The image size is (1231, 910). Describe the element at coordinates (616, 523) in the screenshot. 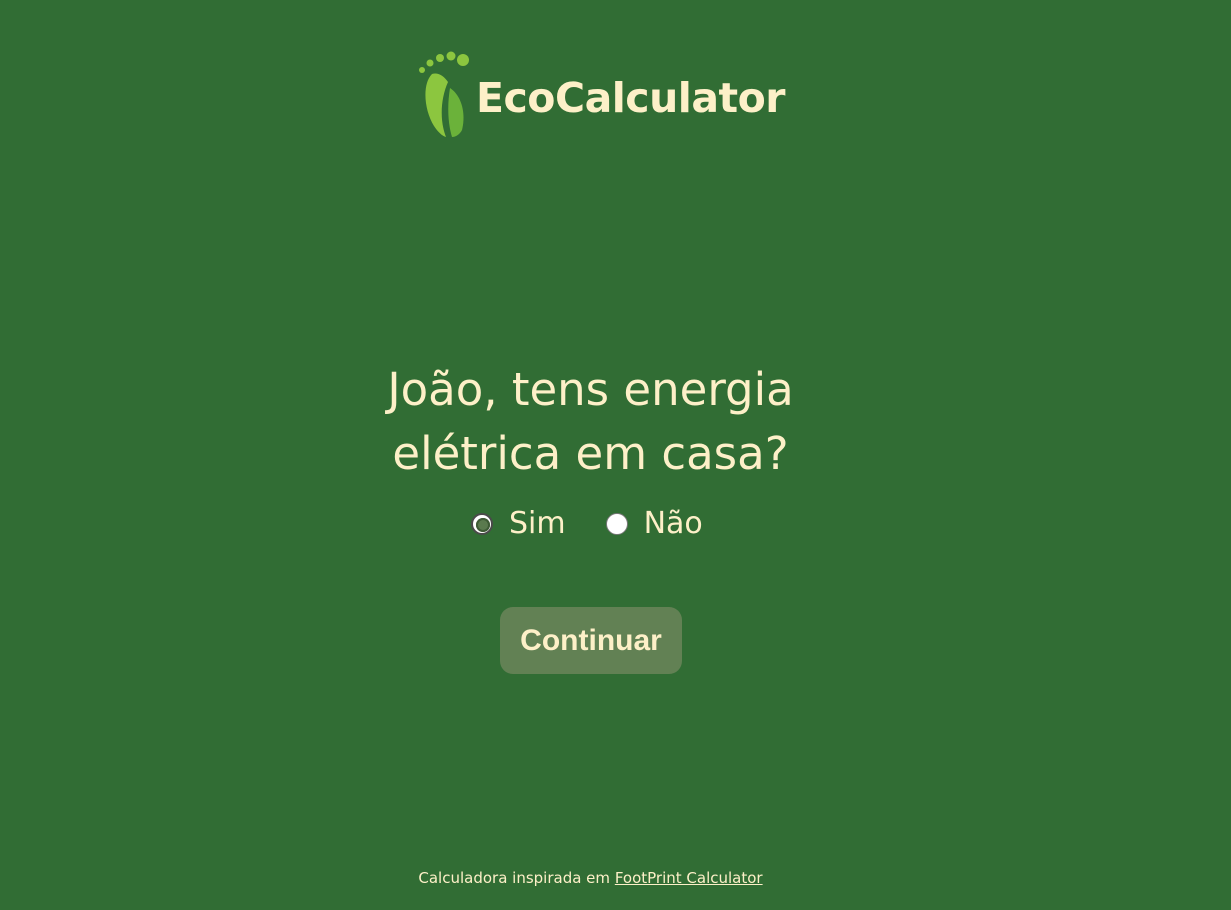

I see `radio-nao` at that location.